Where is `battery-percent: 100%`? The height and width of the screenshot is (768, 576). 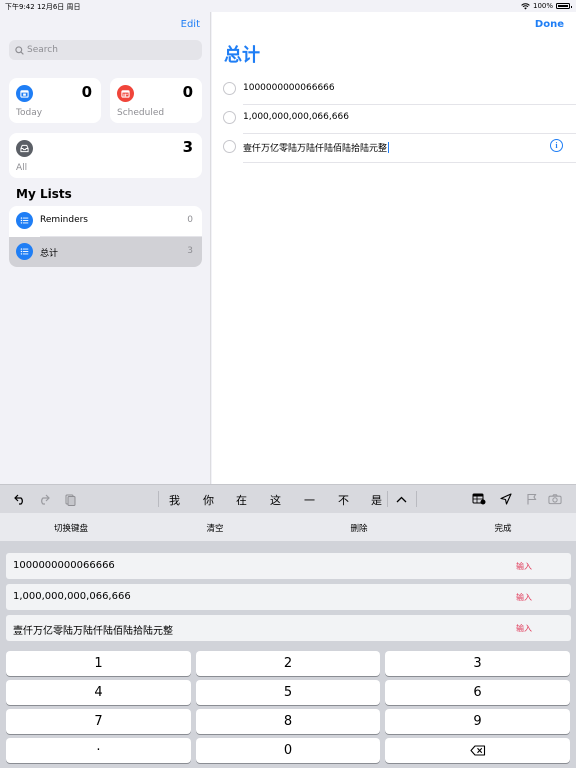 battery-percent: 100% is located at coordinates (542, 6).